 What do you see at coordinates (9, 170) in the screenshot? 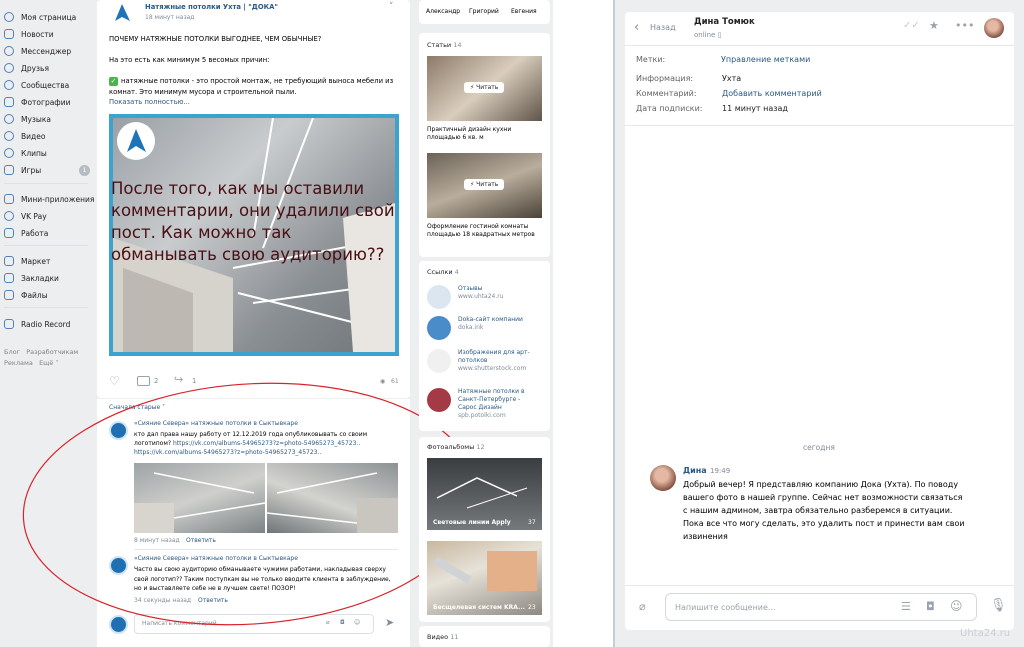
I see `games-icon` at bounding box center [9, 170].